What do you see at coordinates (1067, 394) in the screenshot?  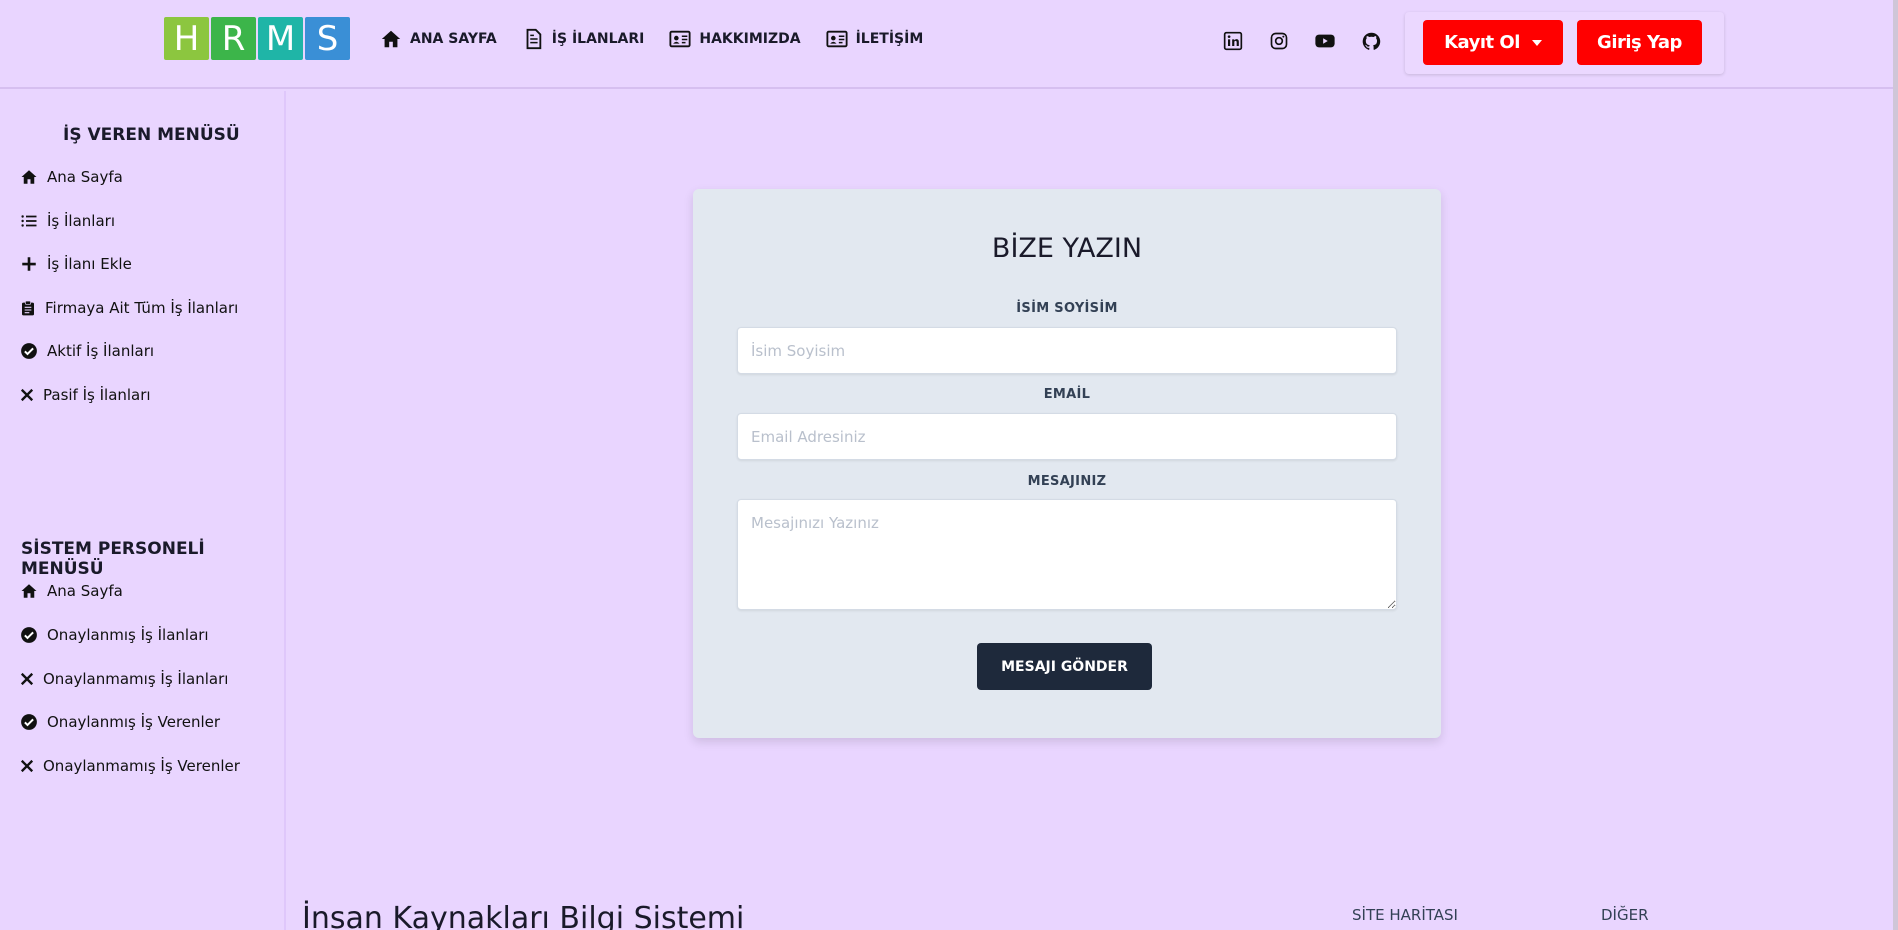 I see `email-label: EMAİL` at bounding box center [1067, 394].